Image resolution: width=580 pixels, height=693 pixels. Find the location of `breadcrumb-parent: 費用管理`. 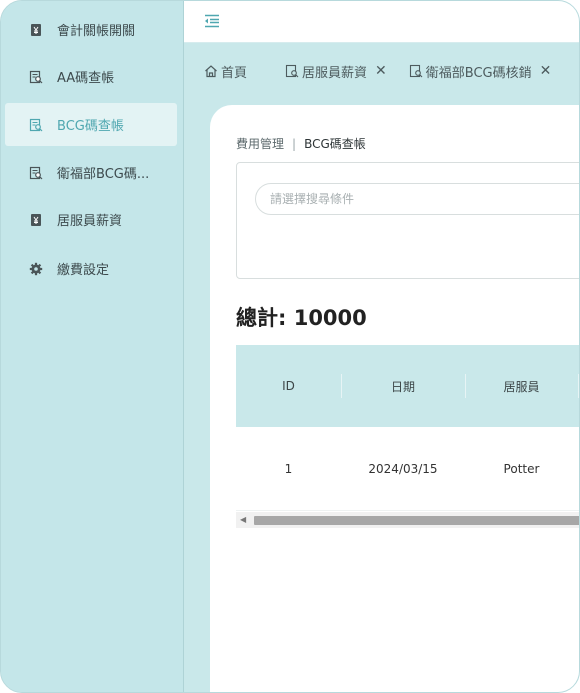

breadcrumb-parent: 費用管理 is located at coordinates (260, 143).